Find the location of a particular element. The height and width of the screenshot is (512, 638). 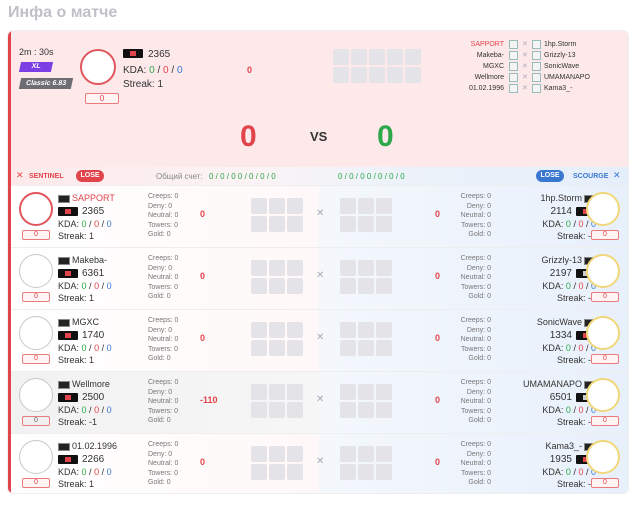

score-right: 0 is located at coordinates (385, 136).